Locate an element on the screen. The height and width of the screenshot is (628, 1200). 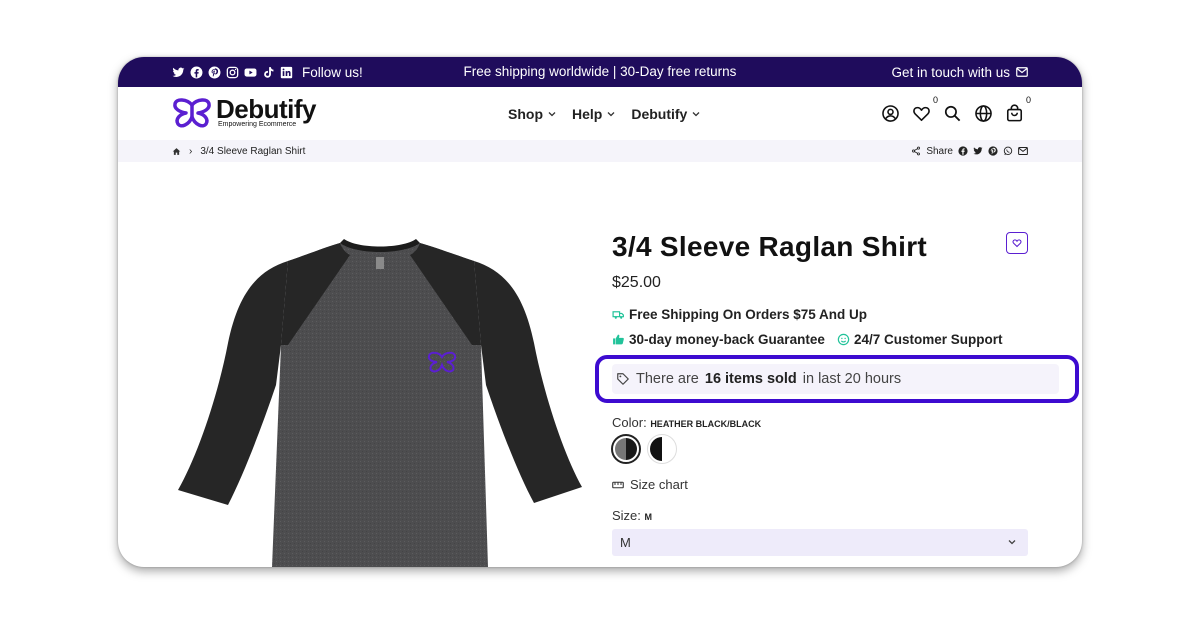
size-option: Size: M is located at coordinates (632, 515).